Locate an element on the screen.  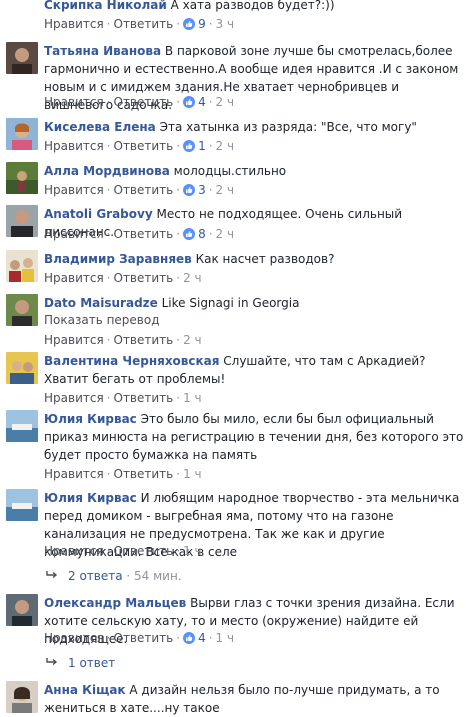
comment-text: Эта хатынка из разряда: "Все, что могу" is located at coordinates (288, 127).